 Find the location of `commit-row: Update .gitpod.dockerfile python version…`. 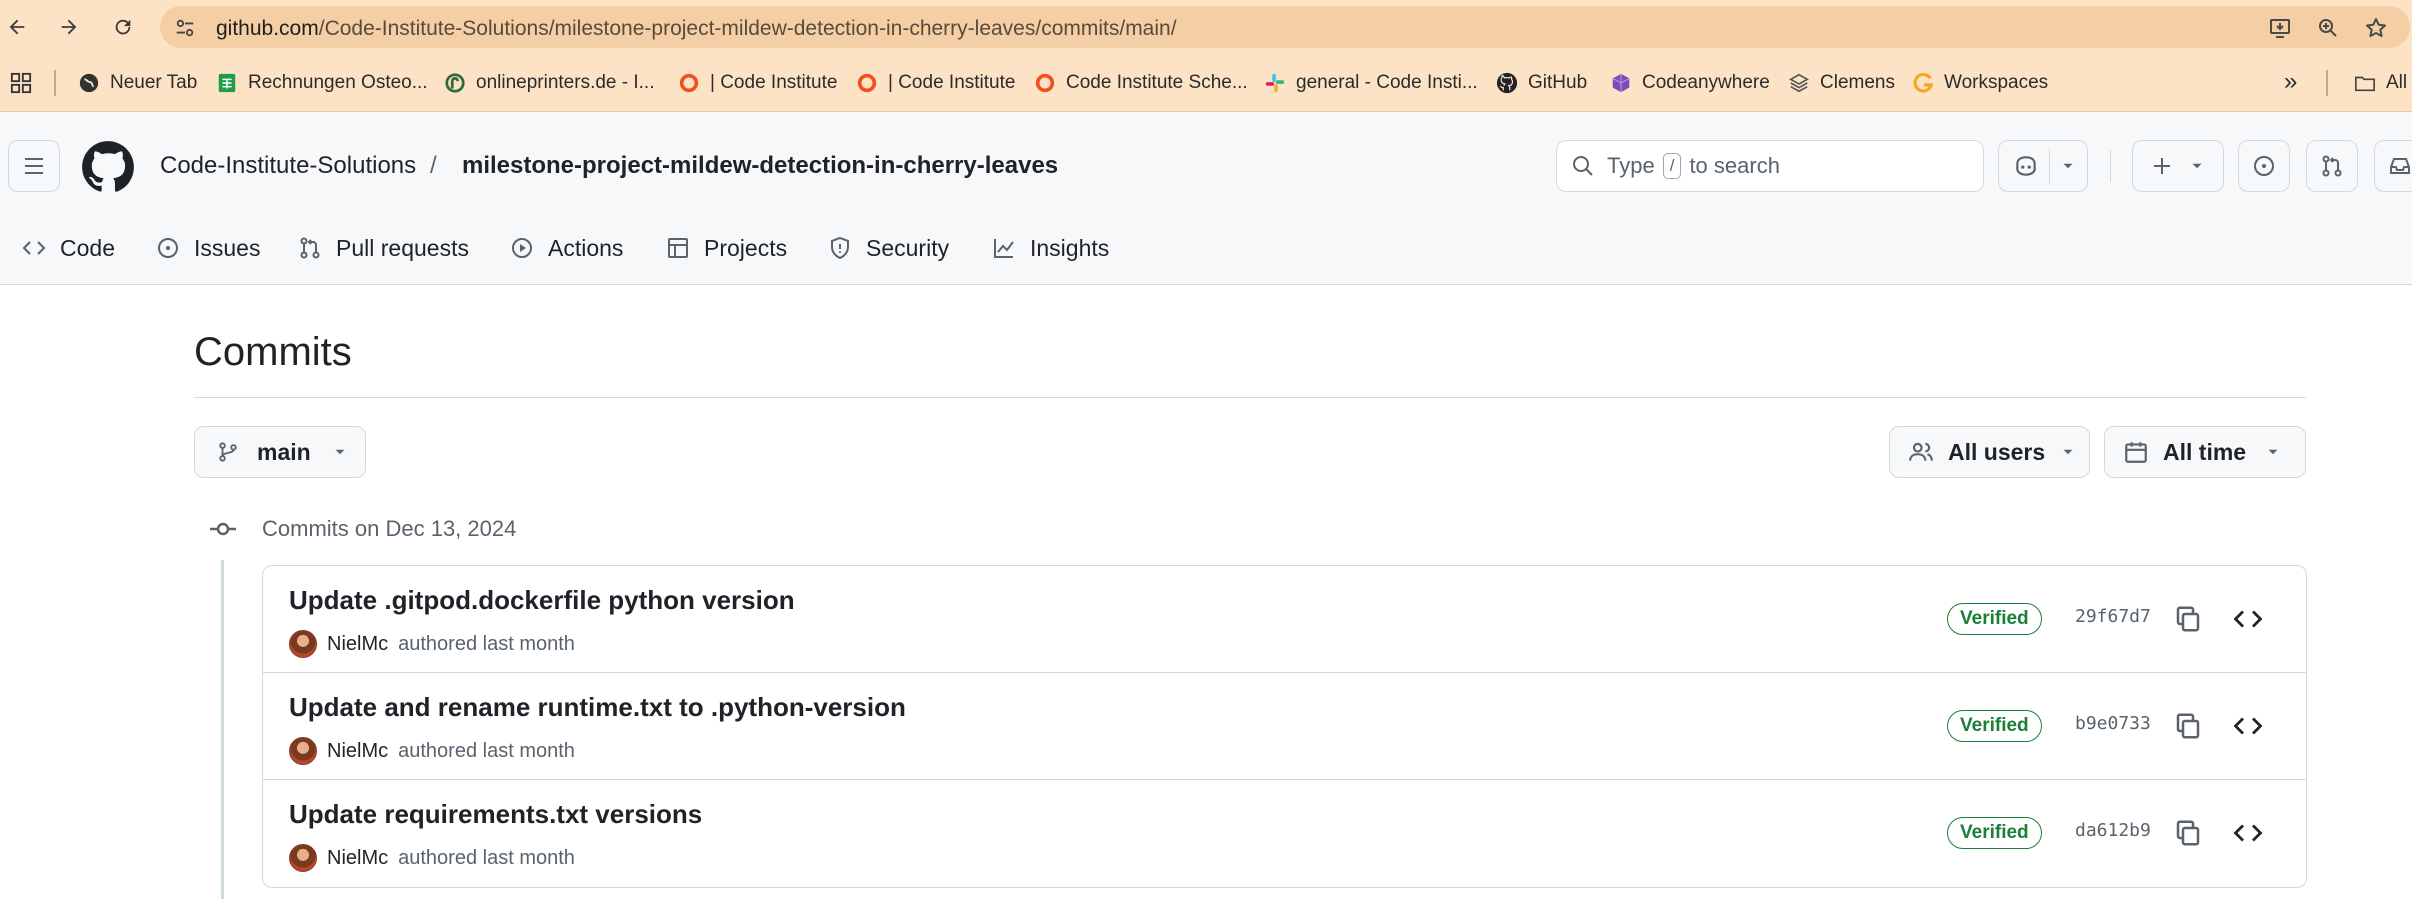

commit-row: Update .gitpod.dockerfile python version… is located at coordinates (1284, 619).